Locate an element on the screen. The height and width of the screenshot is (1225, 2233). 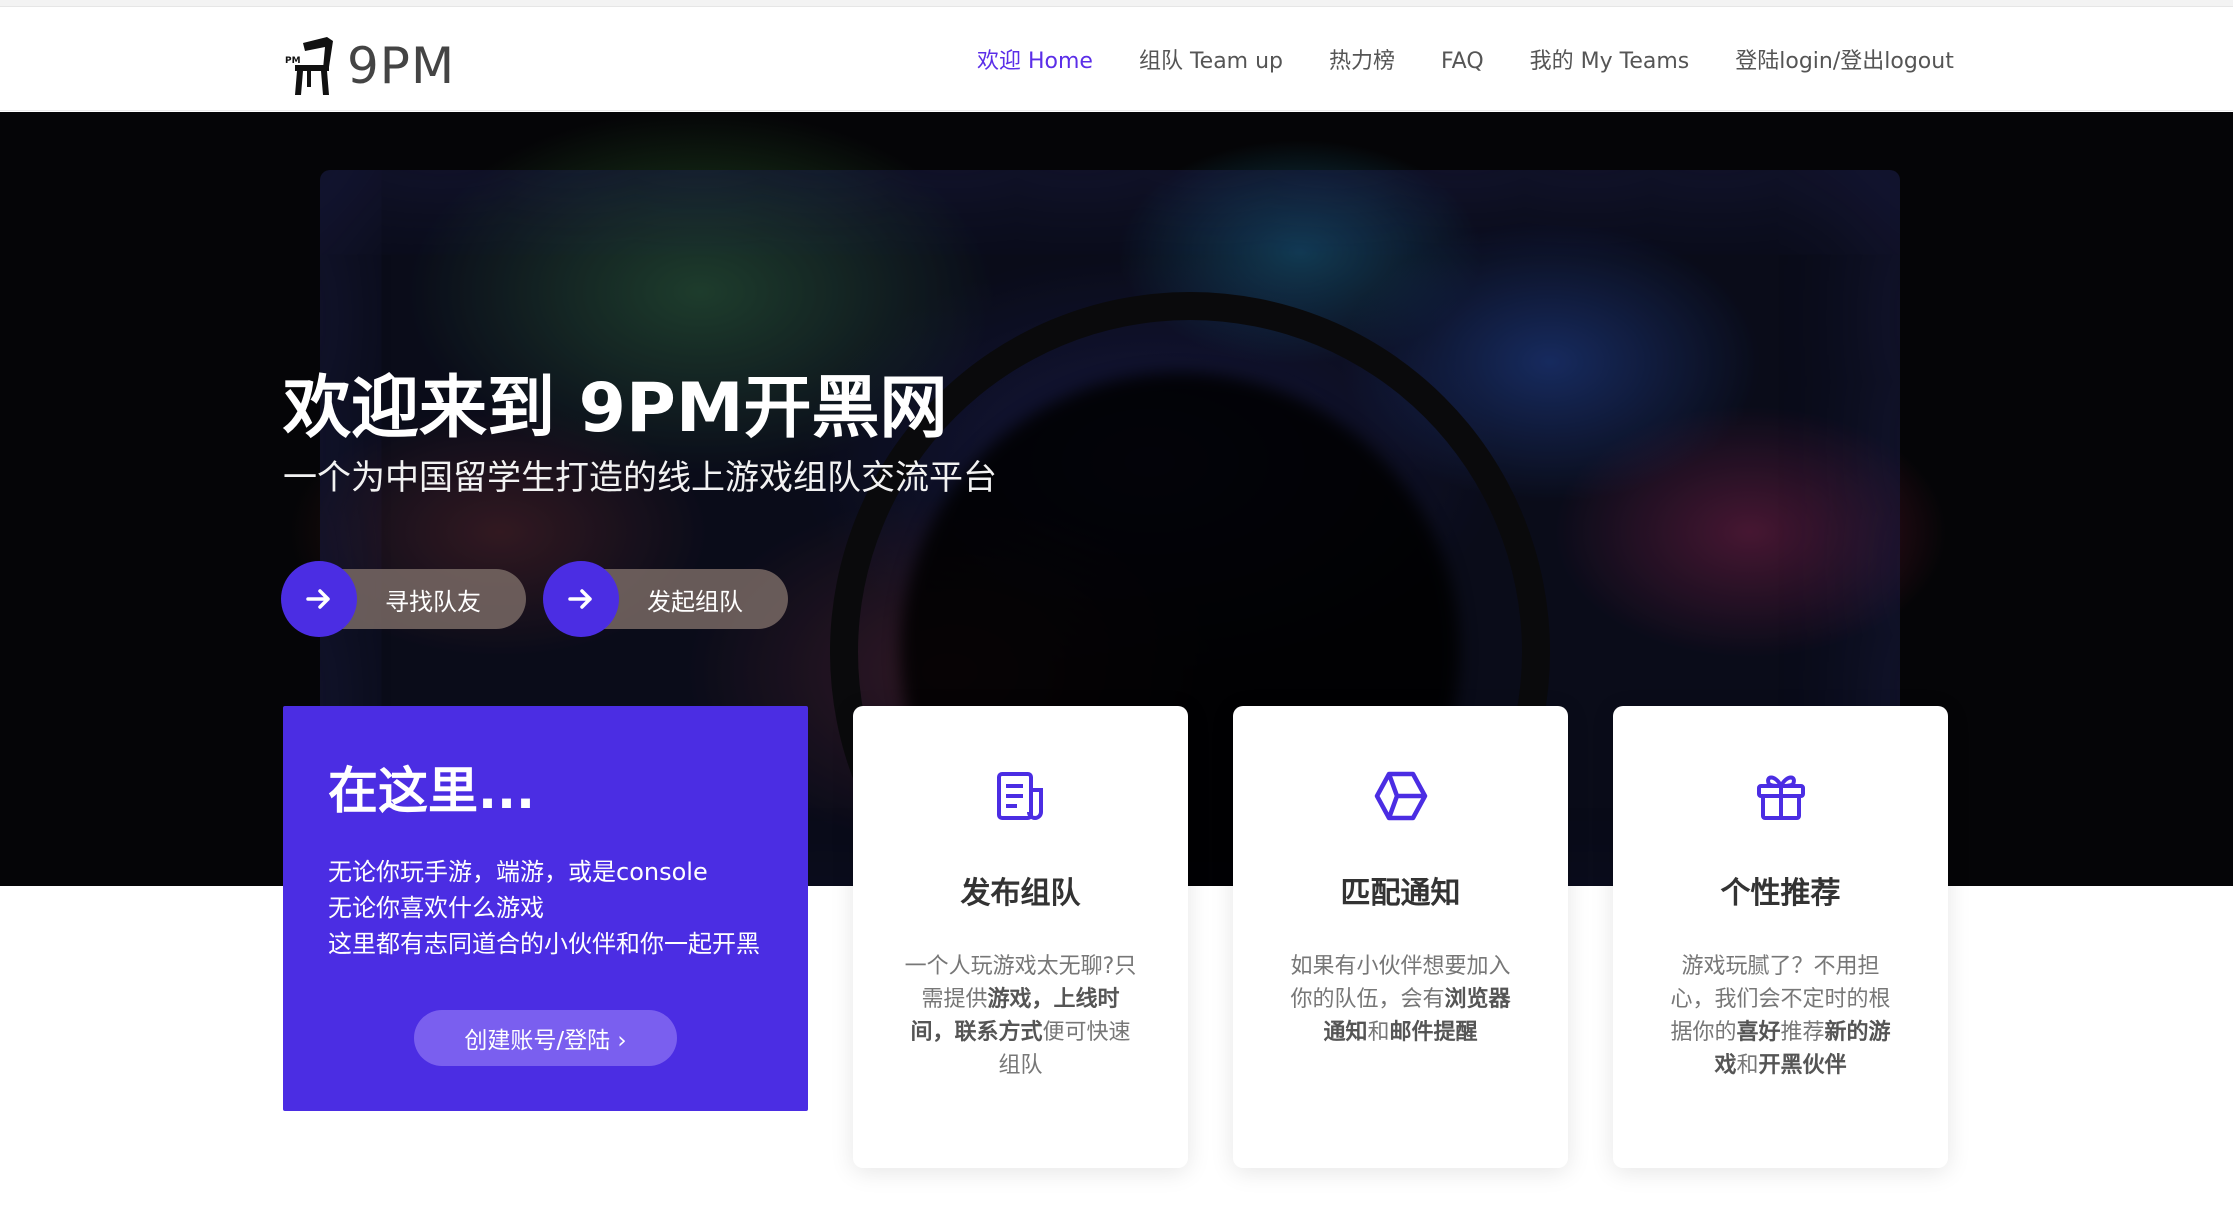
nav-login-logout: 登陆login/登出logout is located at coordinates (1844, 62).